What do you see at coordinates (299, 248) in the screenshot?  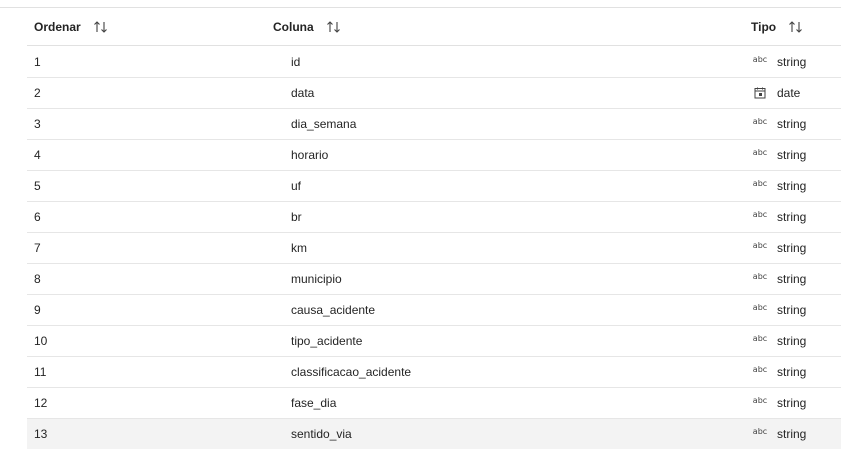 I see `row-column-name: km` at bounding box center [299, 248].